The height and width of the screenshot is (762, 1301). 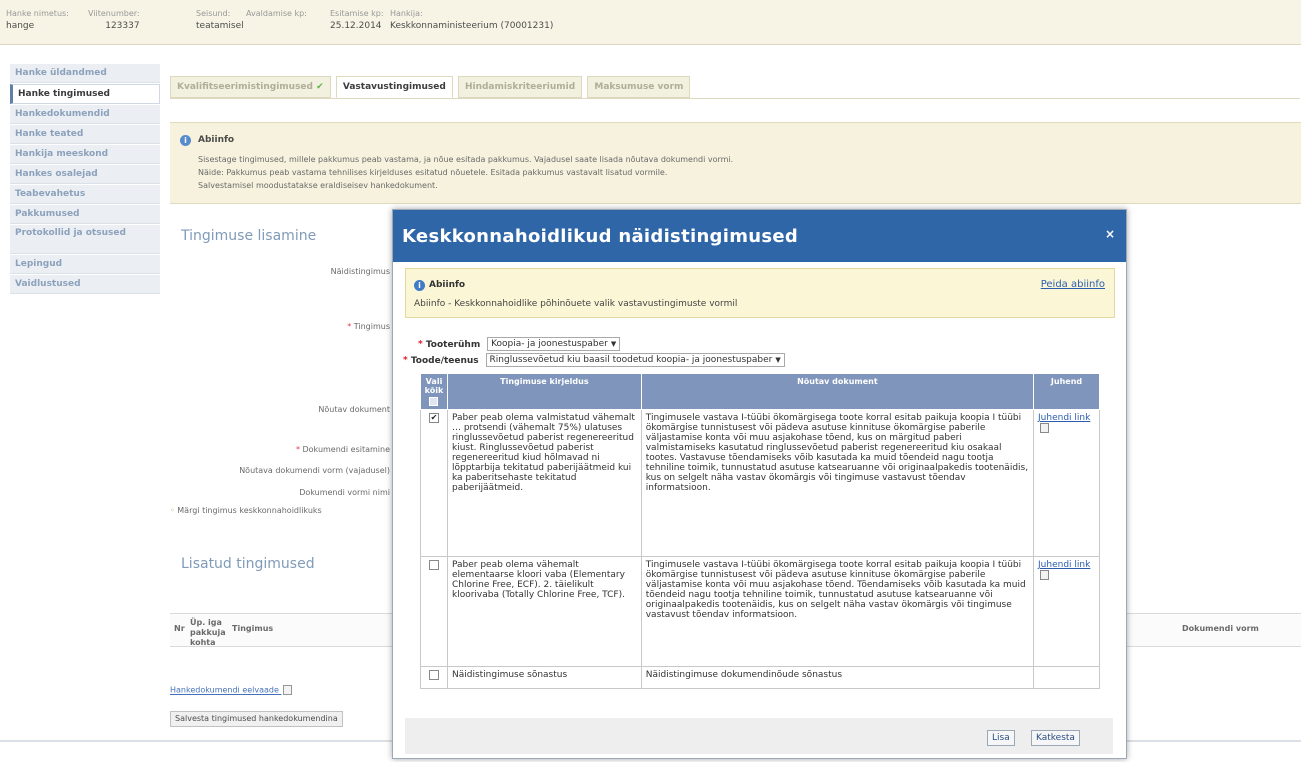 I want to click on product-label: Toode/teenus, so click(x=444, y=360).